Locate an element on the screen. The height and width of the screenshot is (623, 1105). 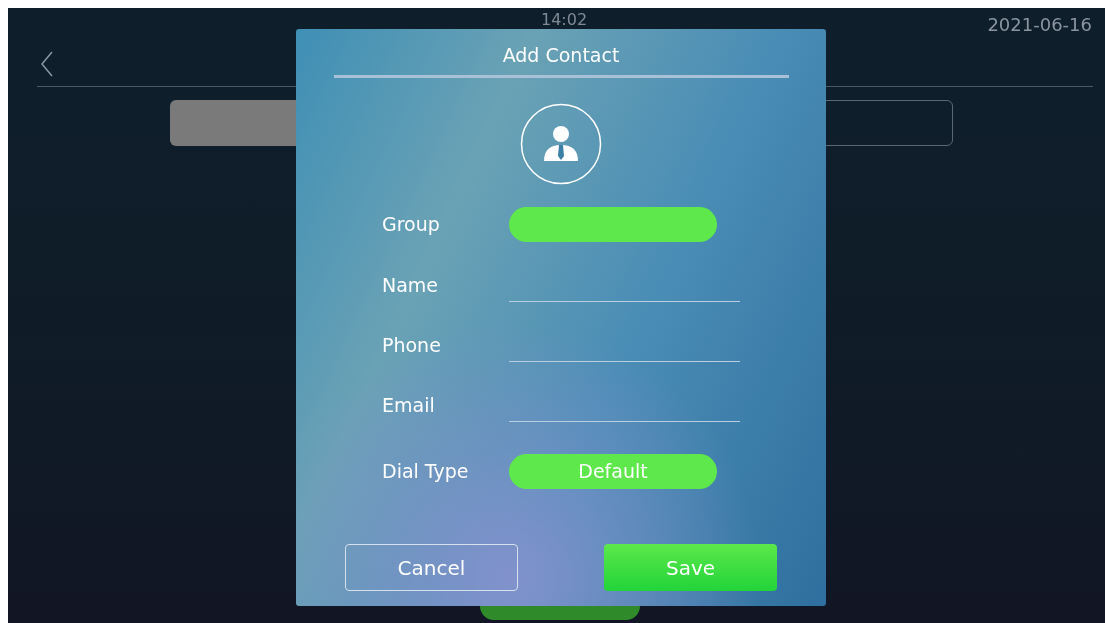
field-label: Dial Type is located at coordinates (426, 471).